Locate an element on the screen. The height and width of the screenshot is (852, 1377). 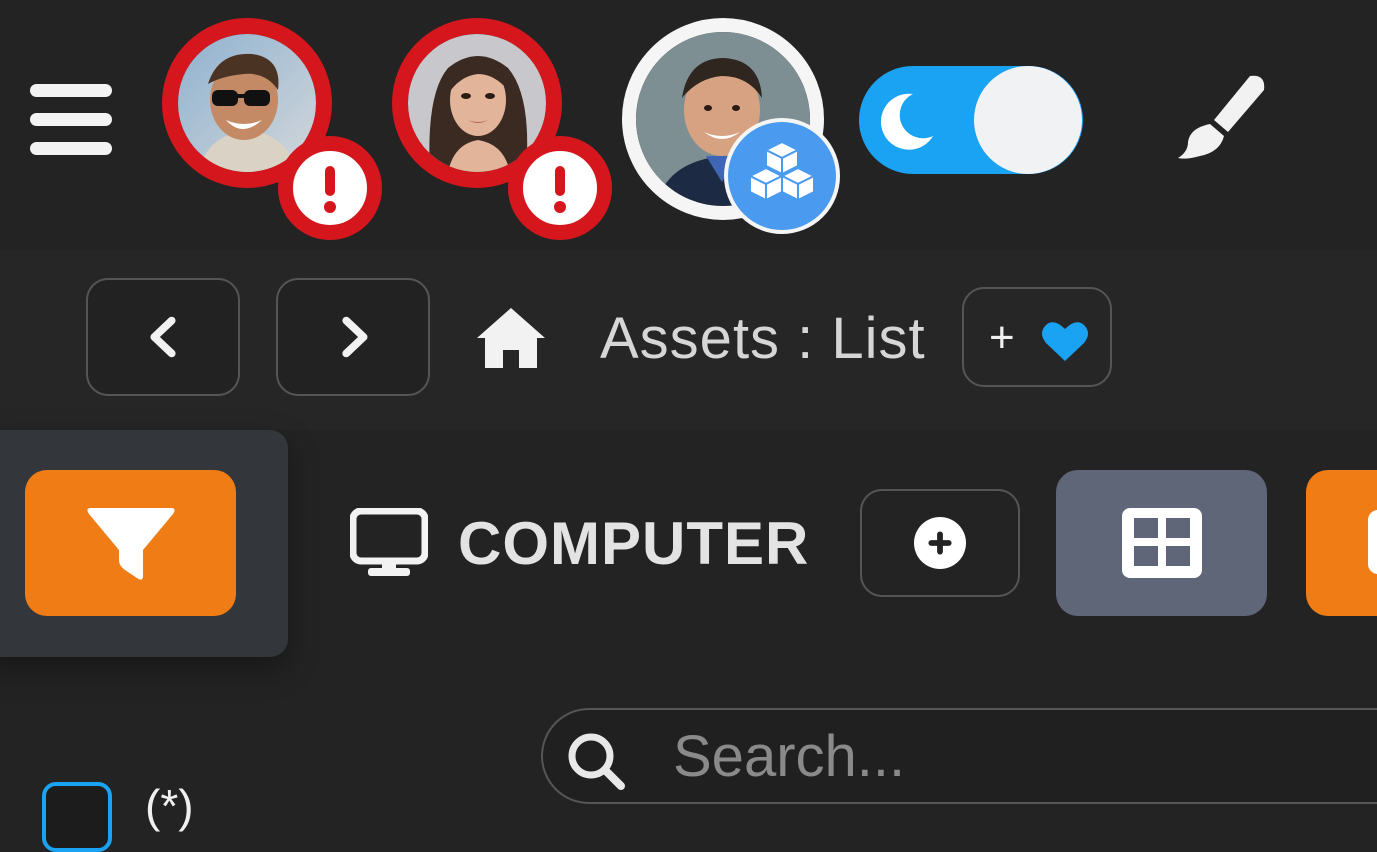
grid-view-button is located at coordinates (1161, 543).